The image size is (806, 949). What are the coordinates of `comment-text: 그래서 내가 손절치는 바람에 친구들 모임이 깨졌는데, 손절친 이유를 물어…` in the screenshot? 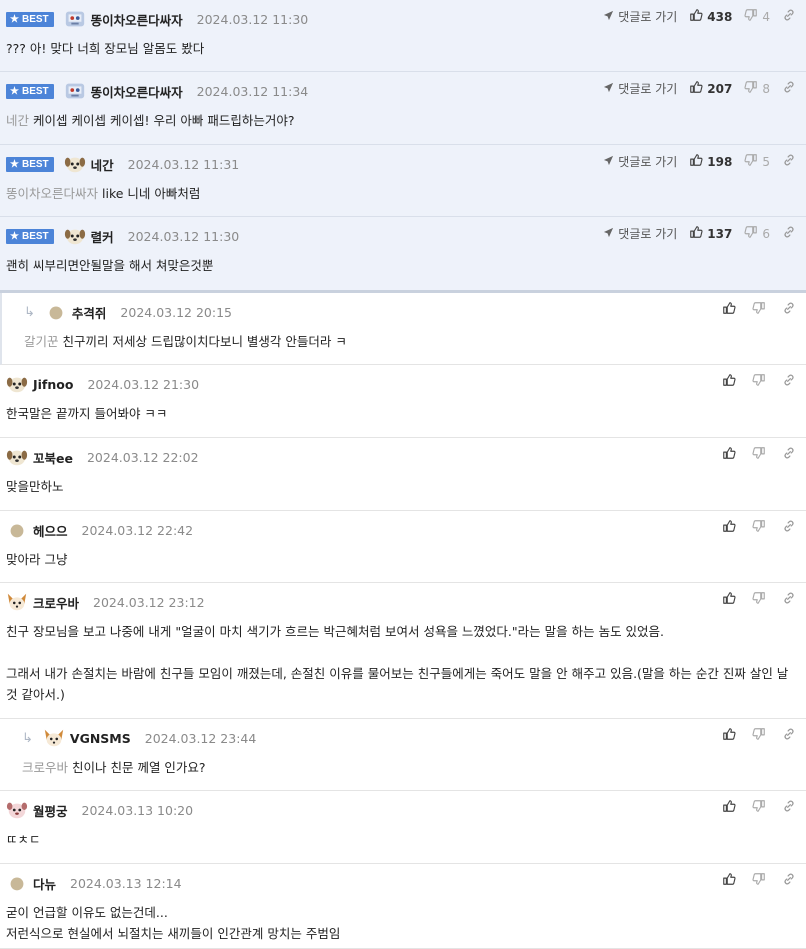 It's located at (397, 684).